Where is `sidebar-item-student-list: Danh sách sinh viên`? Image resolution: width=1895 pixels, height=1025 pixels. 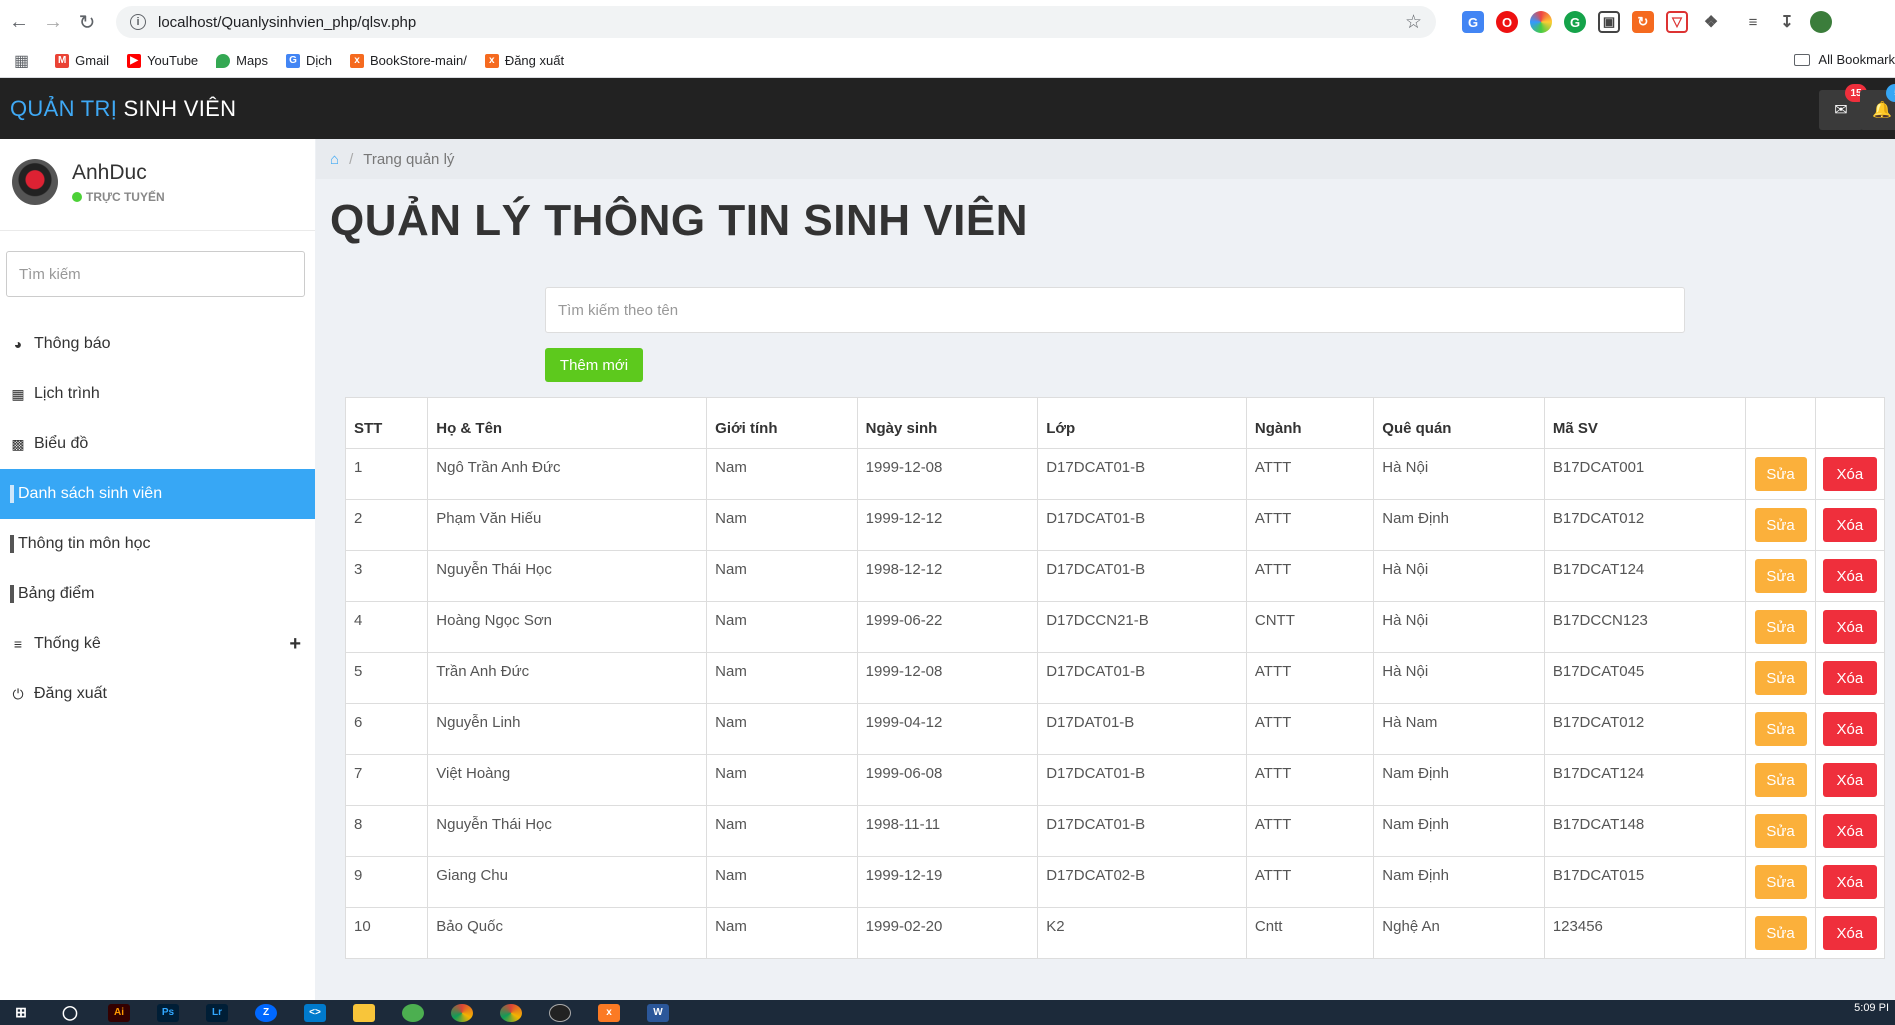
sidebar-item-student-list: Danh sách sinh viên is located at coordinates (157, 494).